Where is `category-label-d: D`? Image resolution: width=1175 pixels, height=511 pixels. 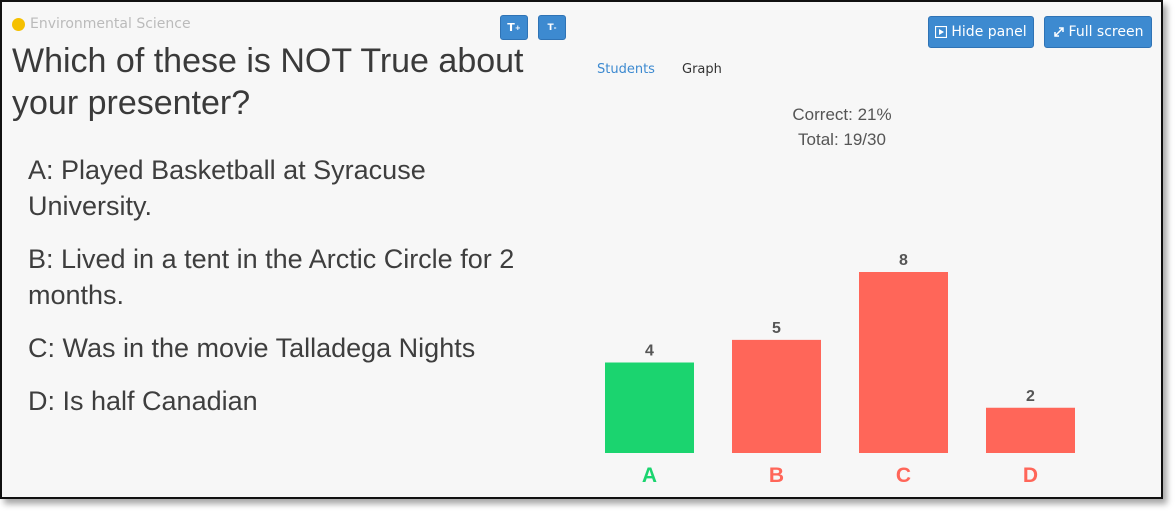
category-label-d: D is located at coordinates (1030, 475).